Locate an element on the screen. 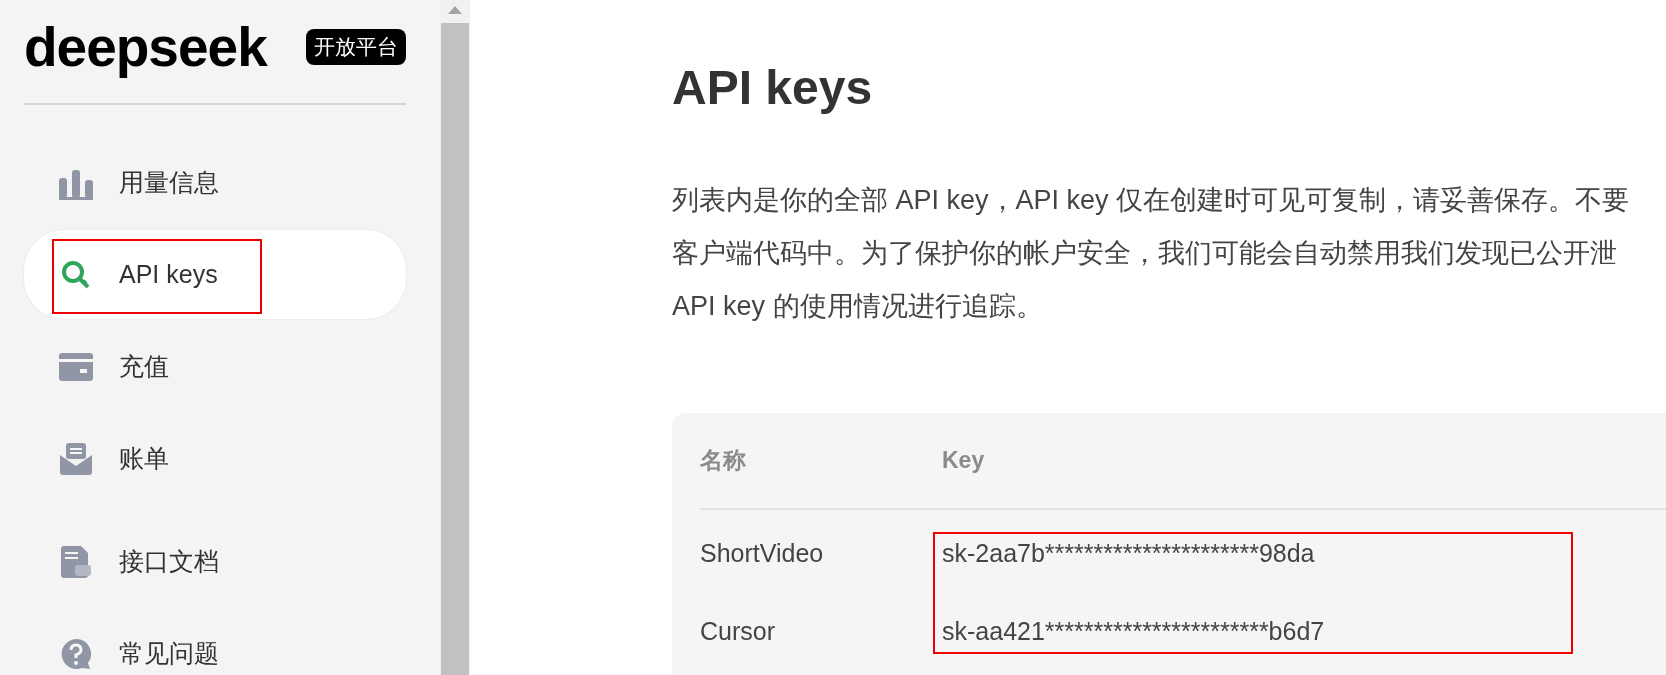 The width and height of the screenshot is (1666, 675). table-cell-text: Cursor is located at coordinates (738, 631).